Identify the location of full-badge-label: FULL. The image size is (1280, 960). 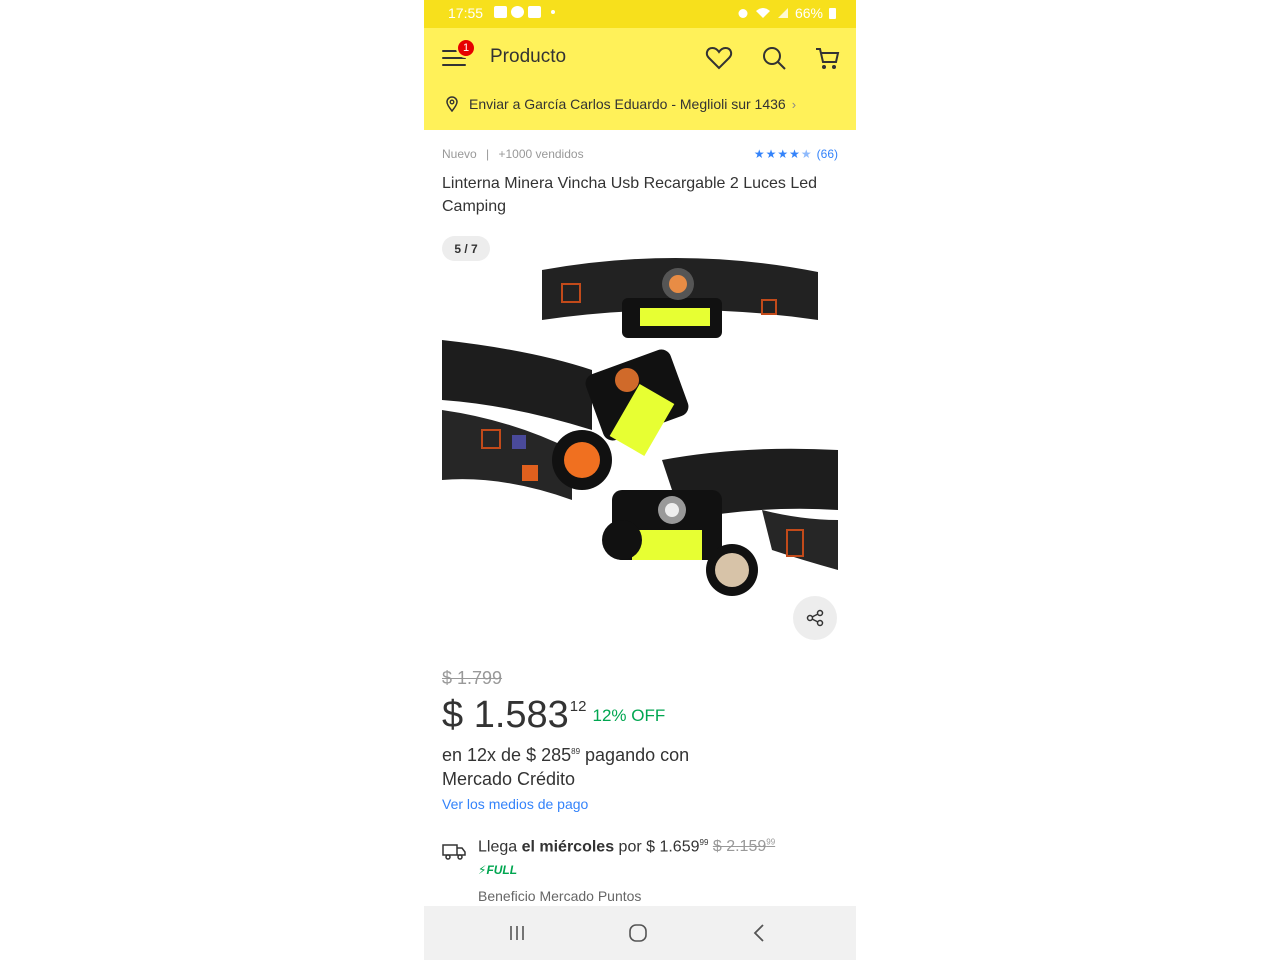
(502, 870).